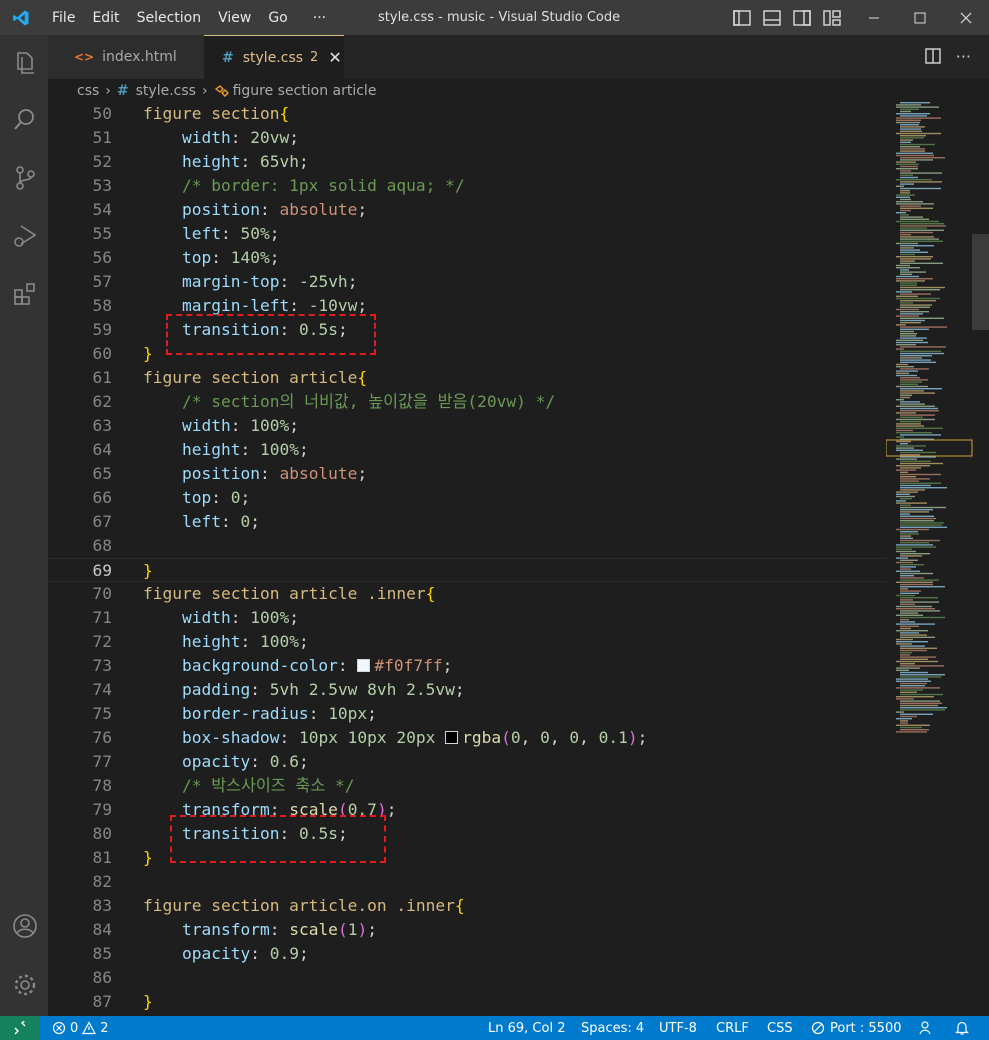  Describe the element at coordinates (467, 450) in the screenshot. I see `code-line: 64 height: 100%;` at that location.